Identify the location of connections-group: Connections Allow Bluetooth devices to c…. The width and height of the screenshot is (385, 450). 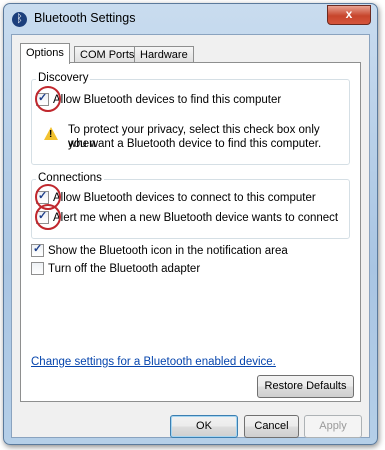
(190, 205).